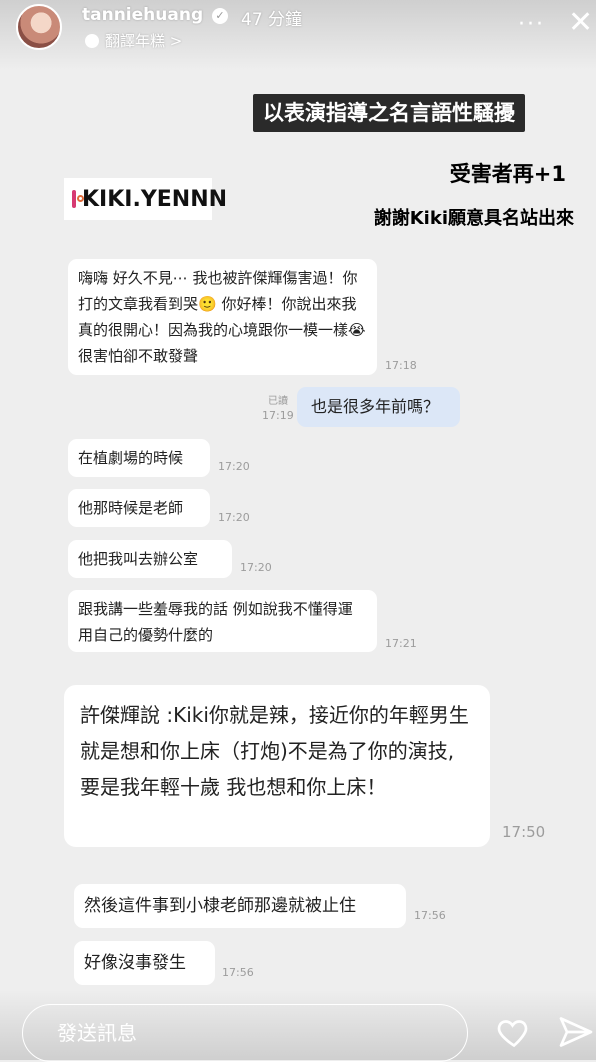 The image size is (596, 1062). What do you see at coordinates (278, 401) in the screenshot?
I see `read-receipt: 已讀` at bounding box center [278, 401].